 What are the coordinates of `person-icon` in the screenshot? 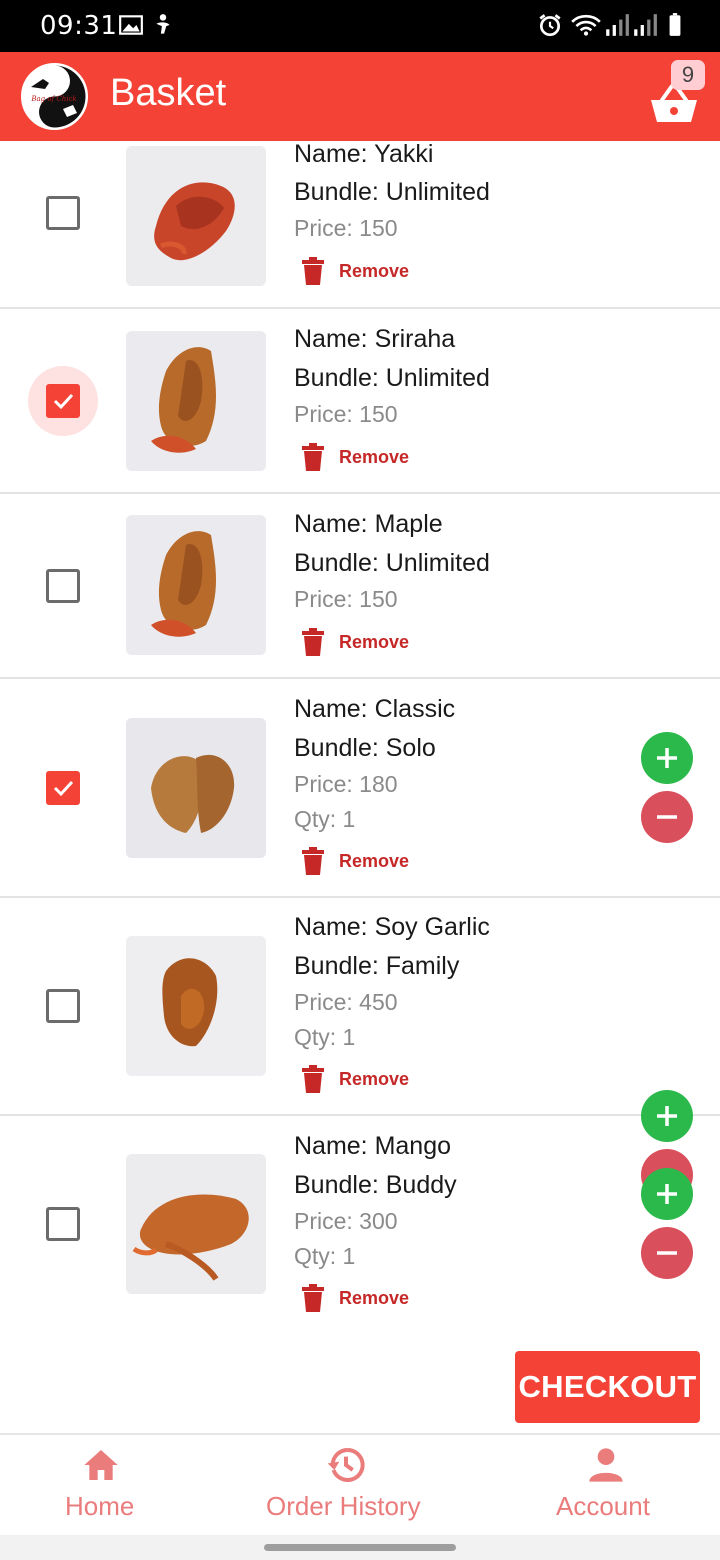 It's located at (606, 1465).